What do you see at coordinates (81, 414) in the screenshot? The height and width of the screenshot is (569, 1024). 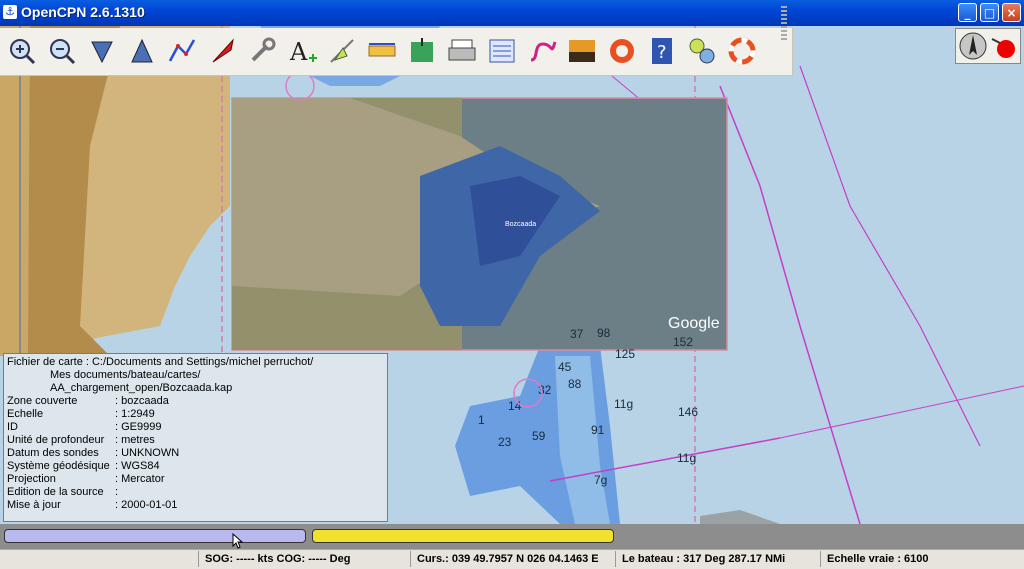 I see `chart-info-line: Echelle: 1:2949` at bounding box center [81, 414].